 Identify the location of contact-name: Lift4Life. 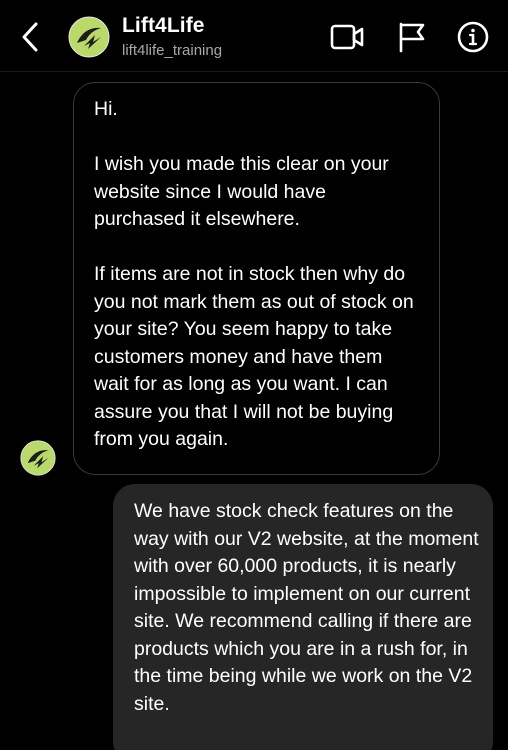
(163, 26).